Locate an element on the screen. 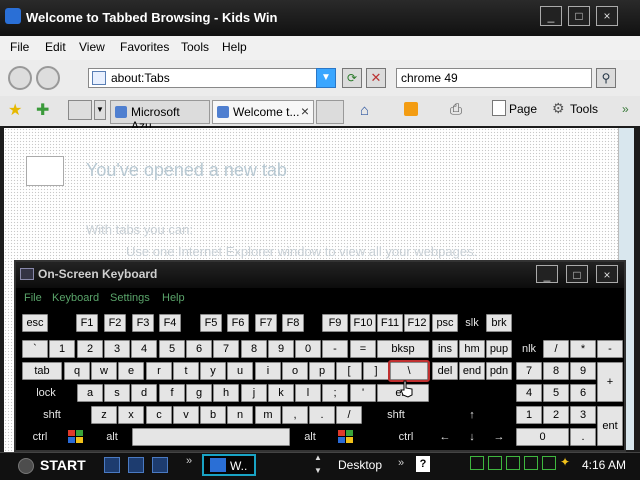  key-end: end is located at coordinates (472, 371).